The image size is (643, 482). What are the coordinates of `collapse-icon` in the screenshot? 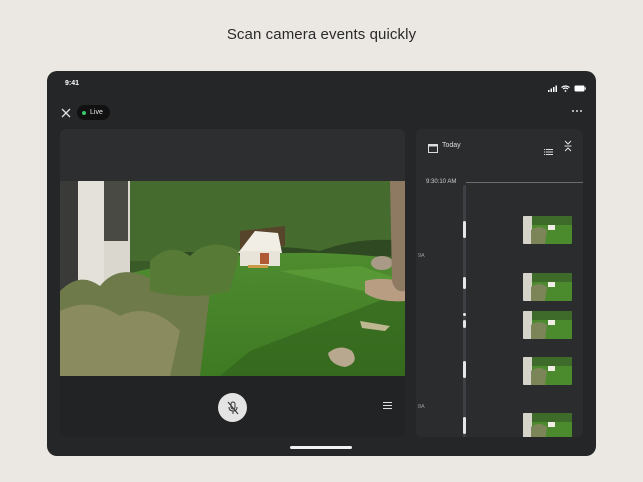 It's located at (568, 148).